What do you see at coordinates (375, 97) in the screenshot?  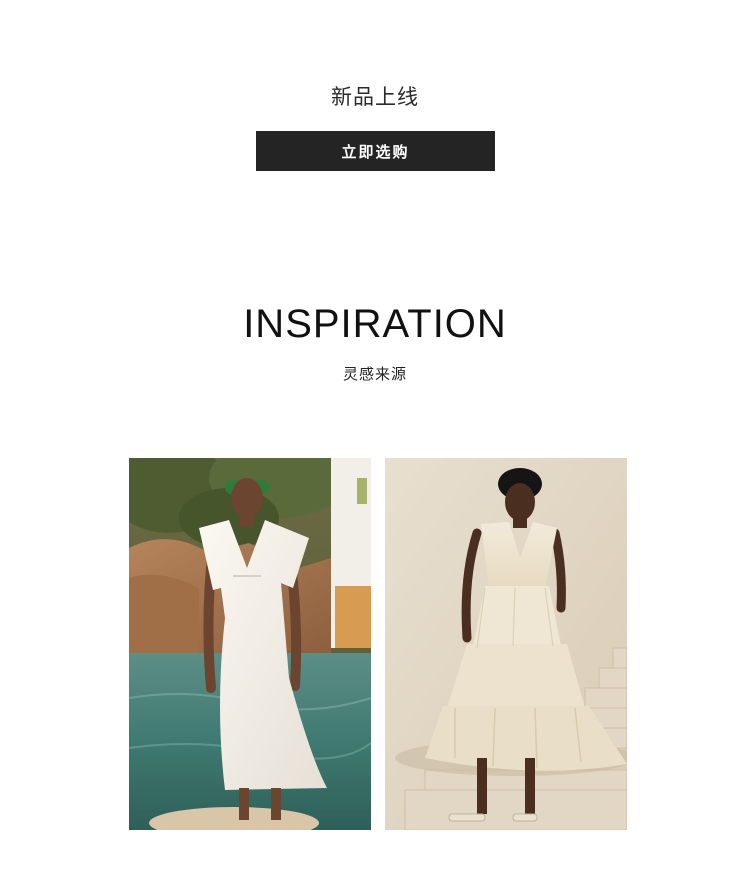 I see `new-arrivals-title: 新品上线` at bounding box center [375, 97].